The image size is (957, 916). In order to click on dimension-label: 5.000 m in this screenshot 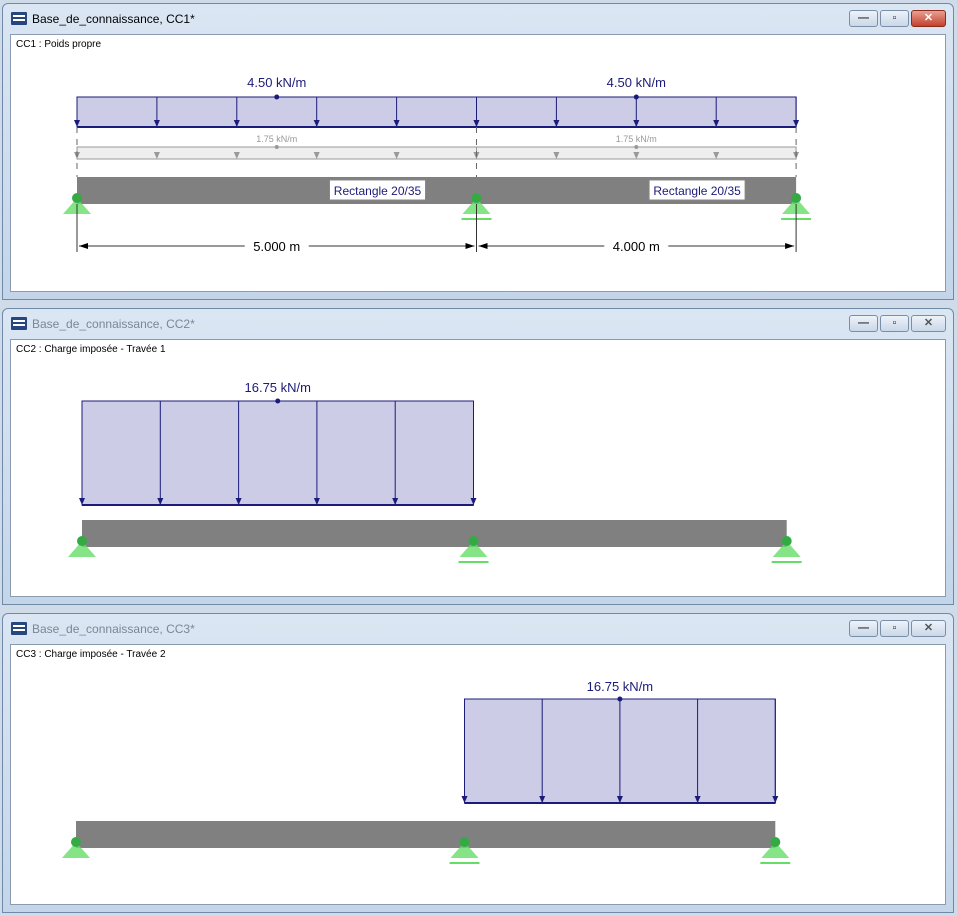, I will do `click(276, 246)`.